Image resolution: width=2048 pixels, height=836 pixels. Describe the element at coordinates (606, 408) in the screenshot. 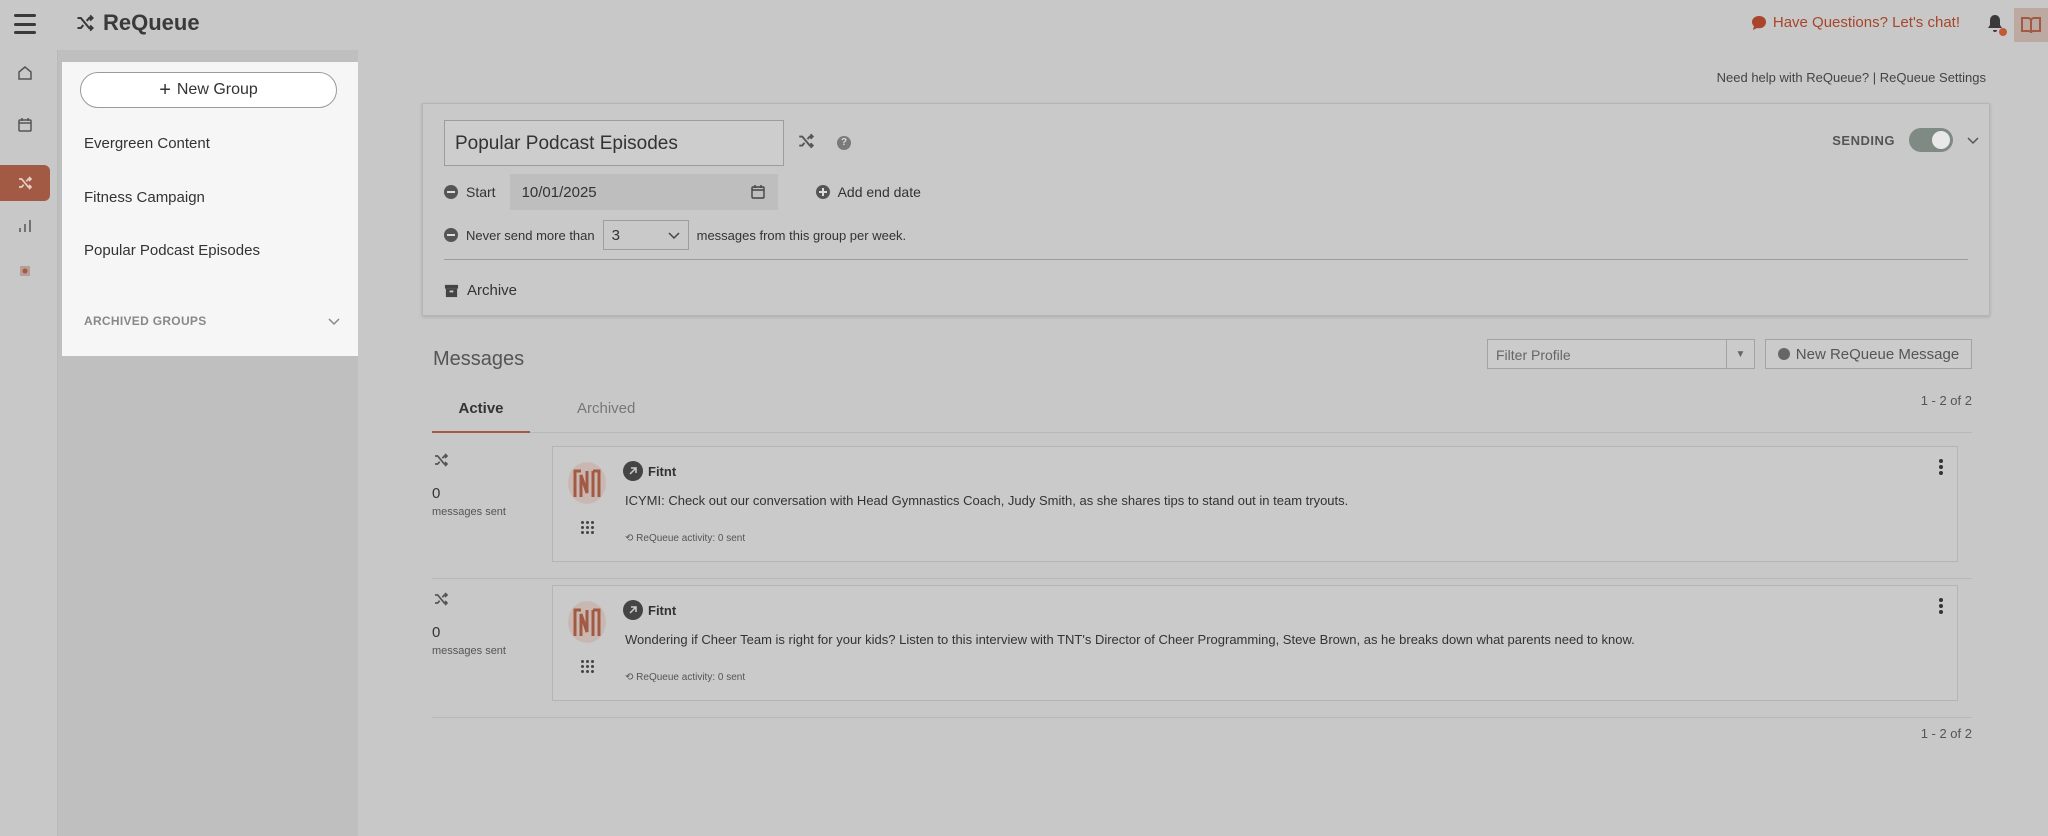

I see `tab-archived: Archived` at that location.